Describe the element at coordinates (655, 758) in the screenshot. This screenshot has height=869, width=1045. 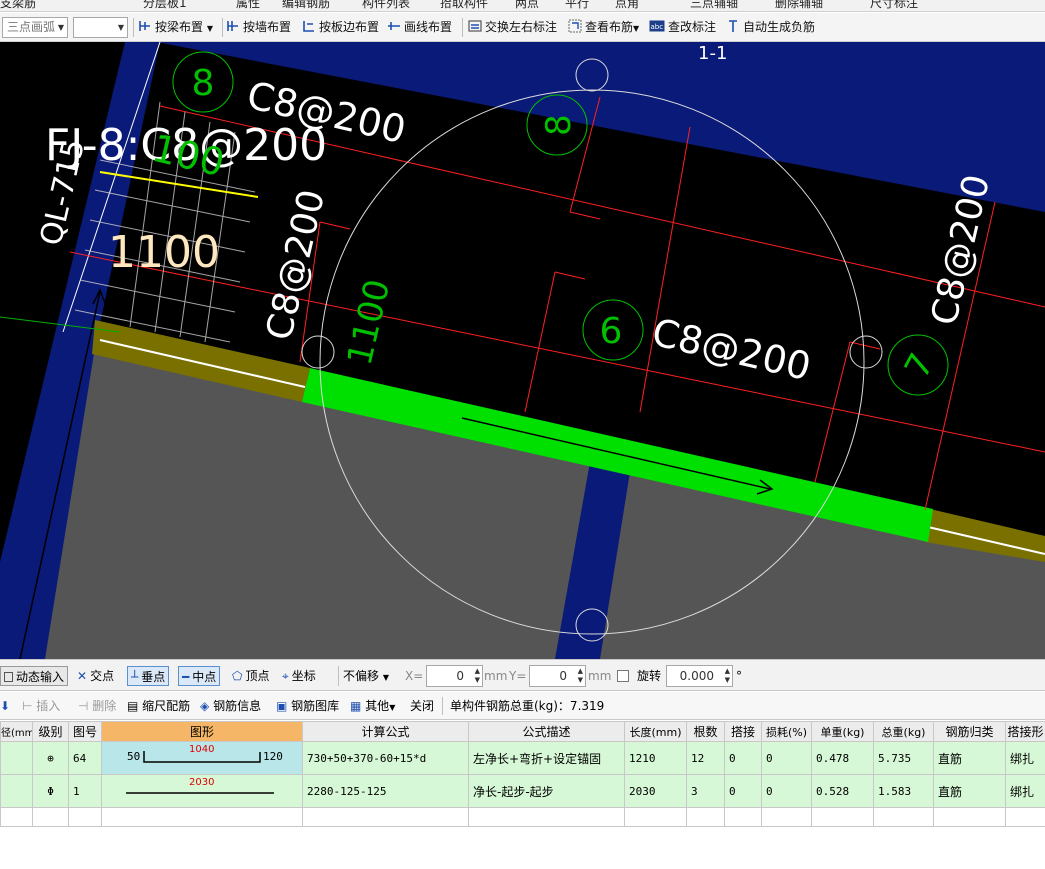
I see `cell-length: 1210` at that location.